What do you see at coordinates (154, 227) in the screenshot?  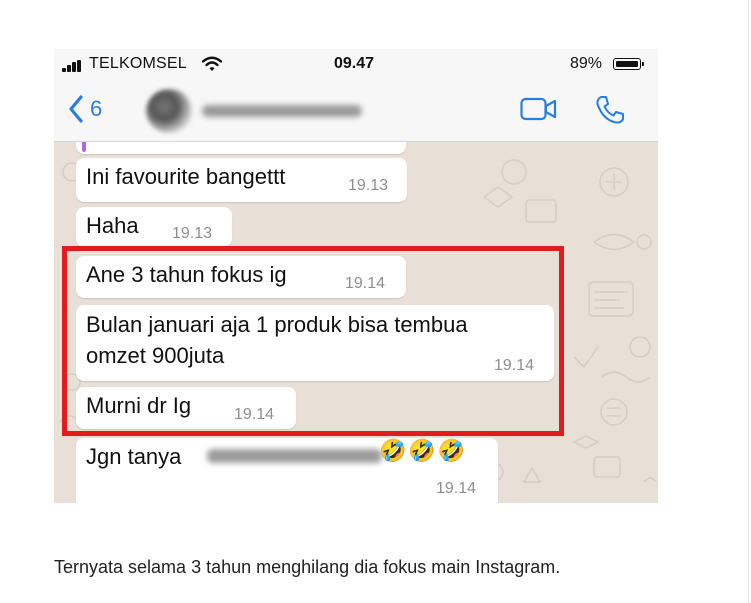 I see `message-bubble: Haha 19.13` at bounding box center [154, 227].